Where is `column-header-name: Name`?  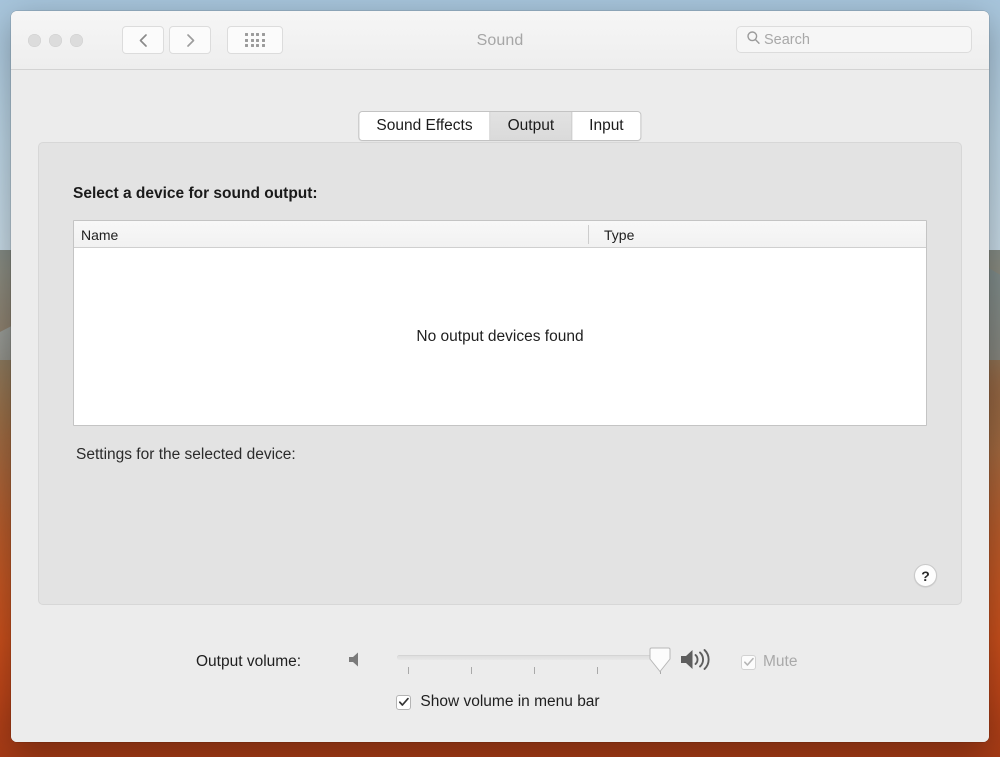
column-header-name: Name is located at coordinates (99, 234).